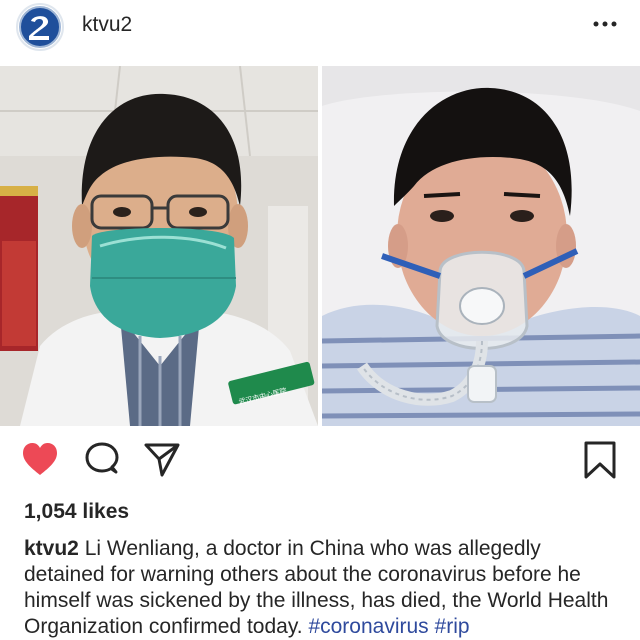  I want to click on hashtag-link: #coronavirus, so click(368, 626).